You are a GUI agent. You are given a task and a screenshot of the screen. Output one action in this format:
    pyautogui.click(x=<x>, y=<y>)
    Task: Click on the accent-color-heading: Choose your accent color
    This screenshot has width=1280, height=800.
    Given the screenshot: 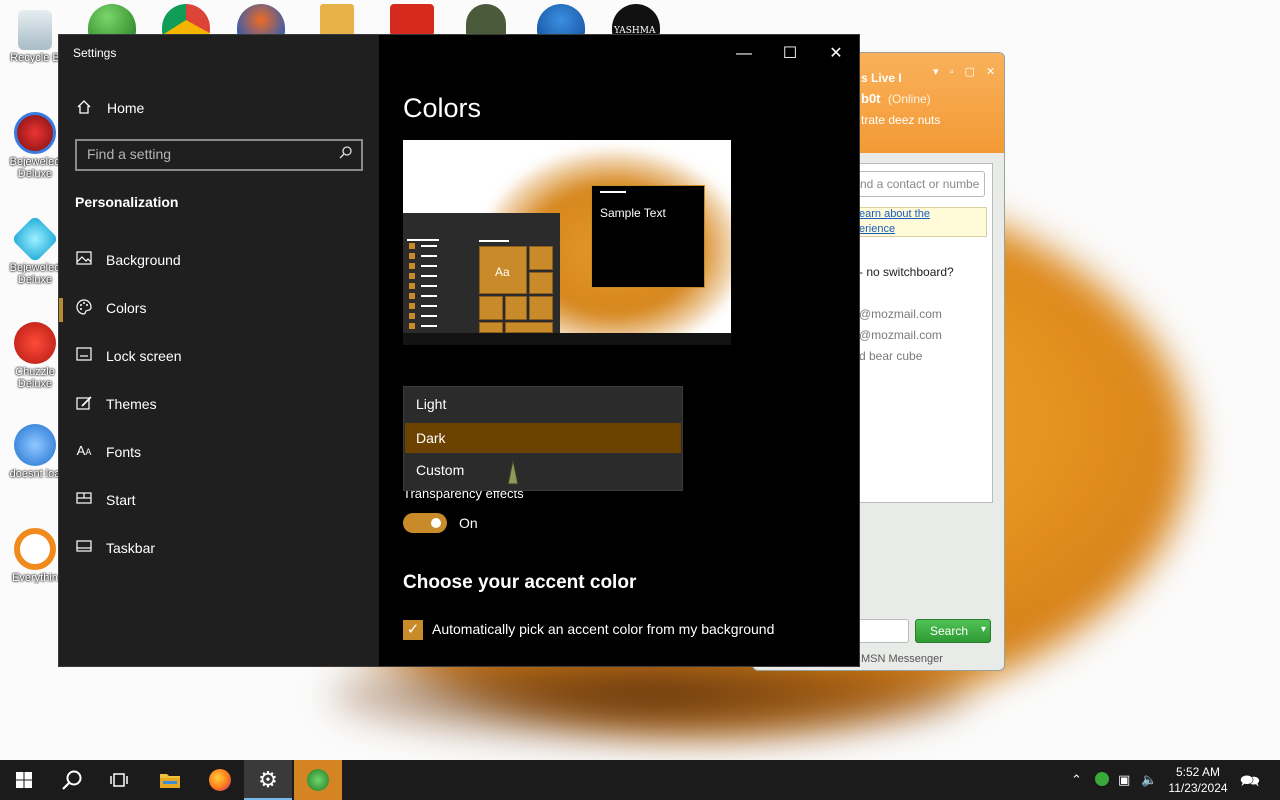 What is the action you would take?
    pyautogui.click(x=520, y=582)
    